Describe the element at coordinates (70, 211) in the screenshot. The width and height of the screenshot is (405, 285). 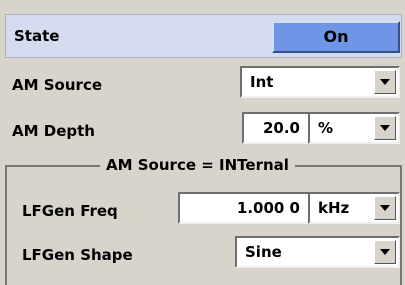
I see `lfgen-freq-label: LFGen Freq` at that location.